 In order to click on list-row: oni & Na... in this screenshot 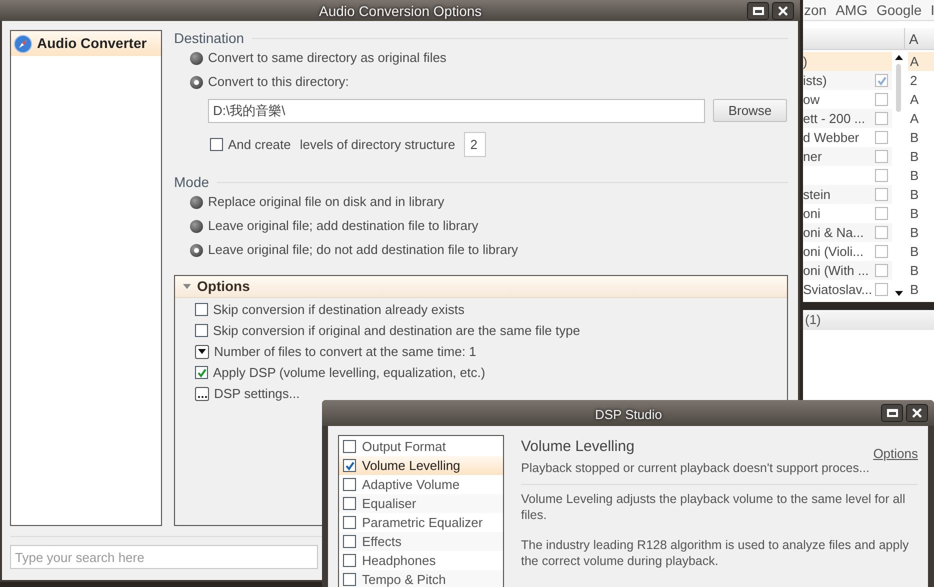, I will do `click(847, 232)`.